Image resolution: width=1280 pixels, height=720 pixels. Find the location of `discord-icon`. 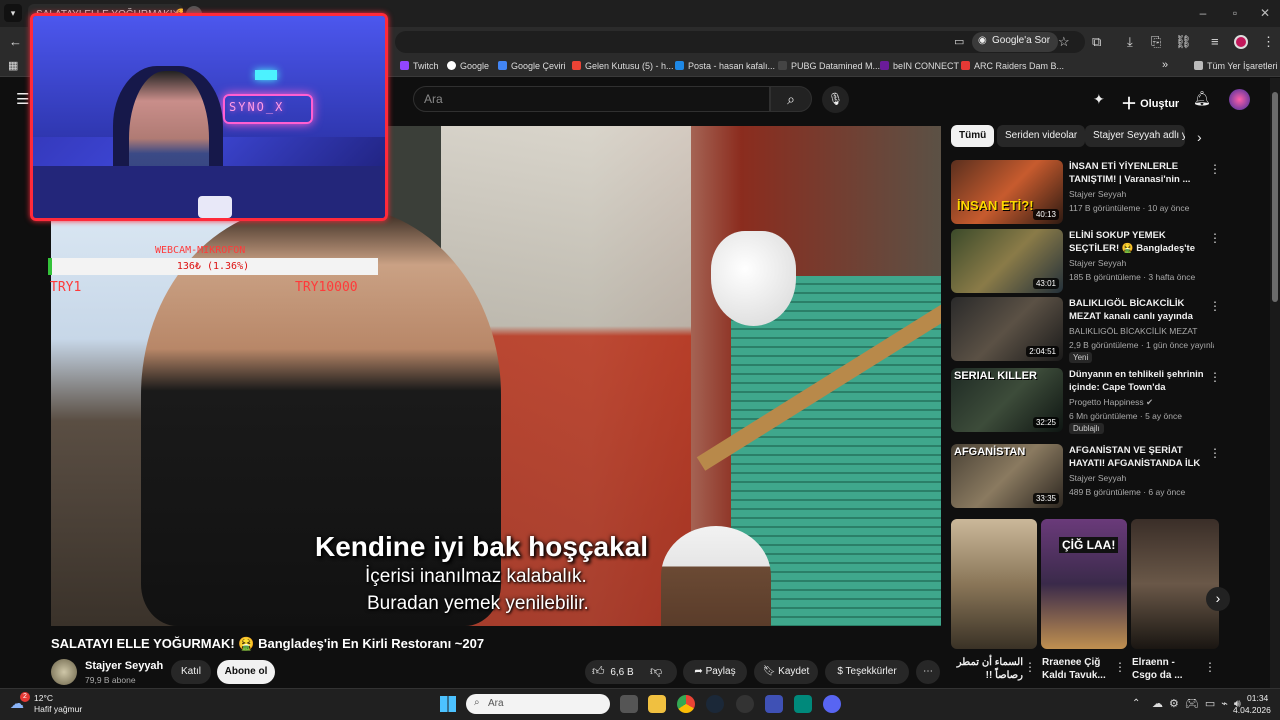

discord-icon is located at coordinates (832, 704).